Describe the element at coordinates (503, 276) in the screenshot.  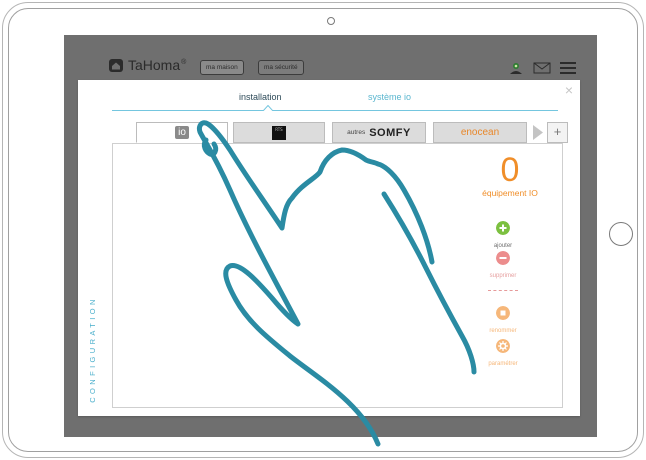
I see `remove-label: supprimer` at that location.